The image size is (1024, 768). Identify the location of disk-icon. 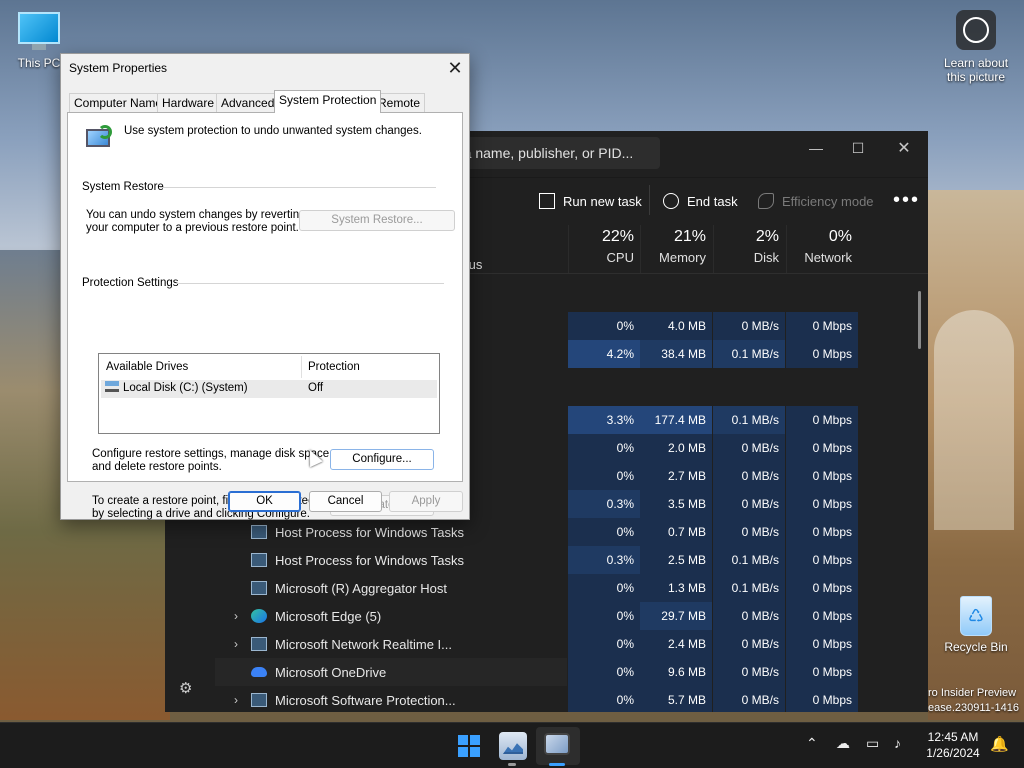
(112, 386).